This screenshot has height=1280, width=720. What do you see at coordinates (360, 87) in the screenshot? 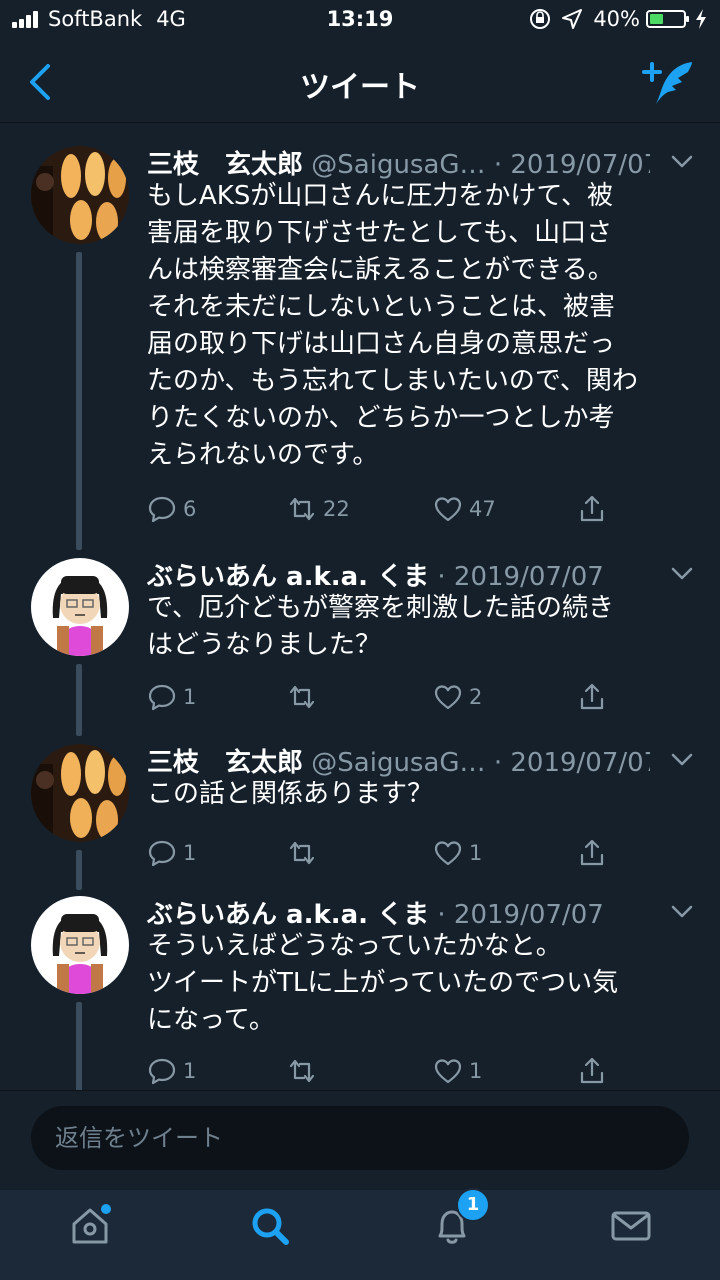
I see `page-title: ツイート` at bounding box center [360, 87].